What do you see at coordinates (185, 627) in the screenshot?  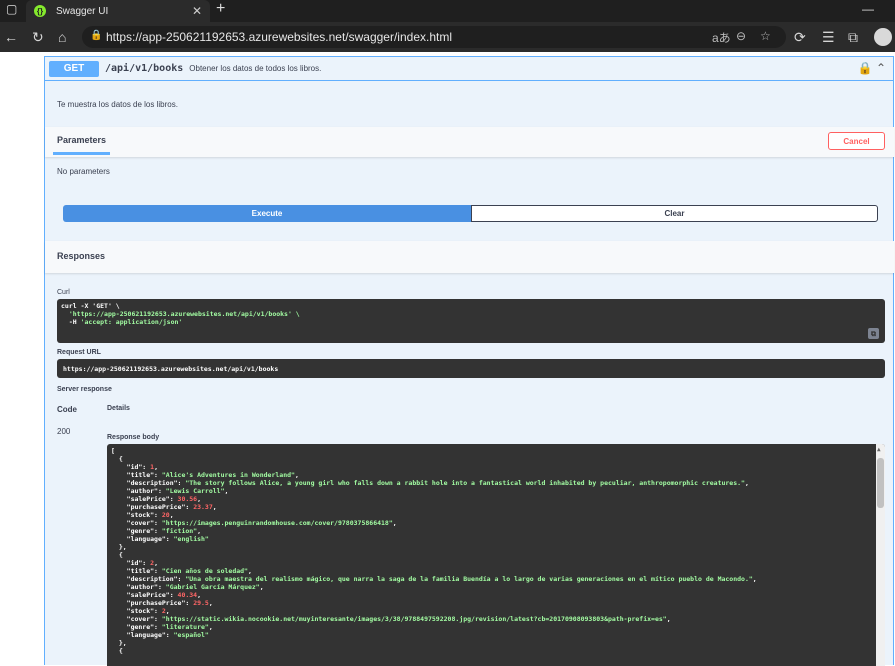 I see `json-value: "literature"` at bounding box center [185, 627].